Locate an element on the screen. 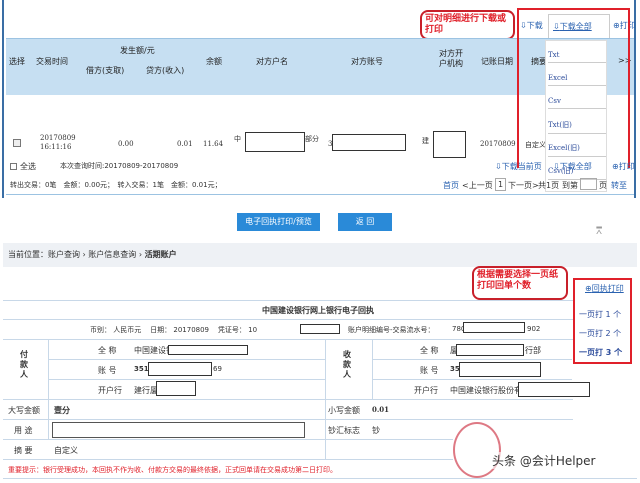  currency: 人民币元 is located at coordinates (127, 330).